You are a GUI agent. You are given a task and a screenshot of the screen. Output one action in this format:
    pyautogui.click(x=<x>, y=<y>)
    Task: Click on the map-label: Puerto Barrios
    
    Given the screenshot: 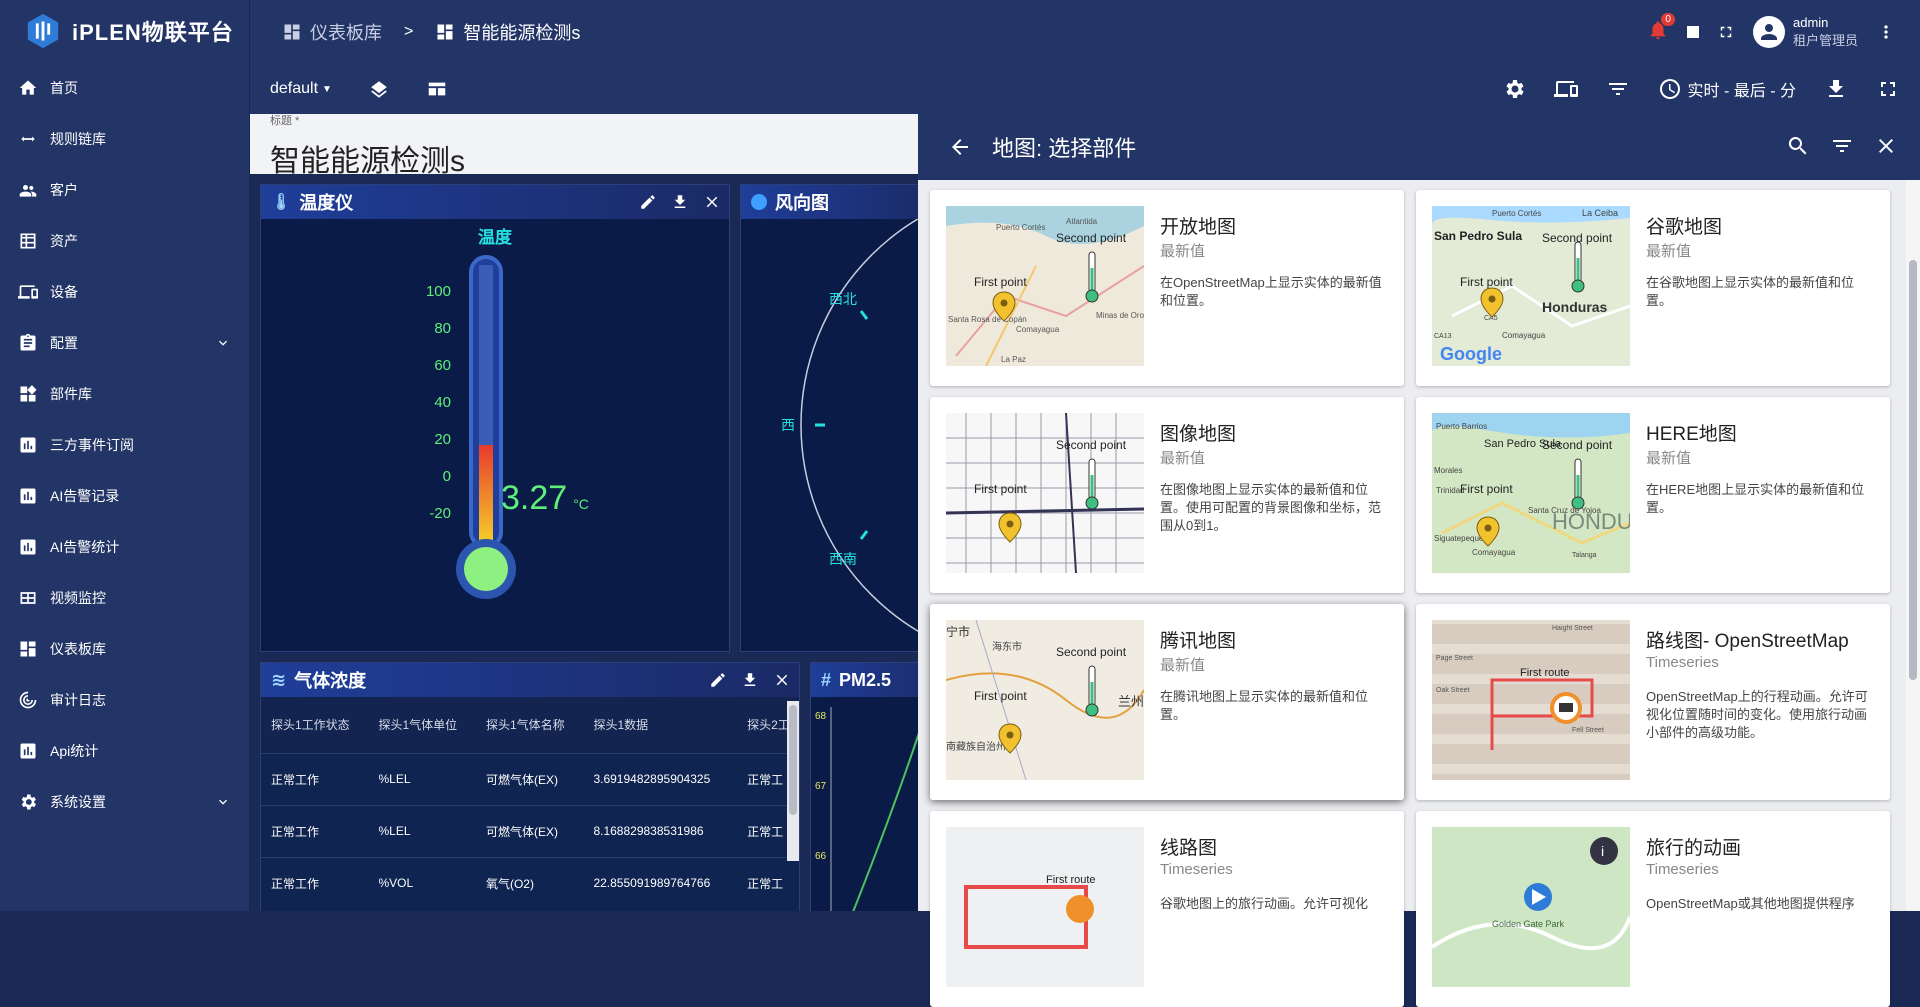 What is the action you would take?
    pyautogui.click(x=1461, y=426)
    